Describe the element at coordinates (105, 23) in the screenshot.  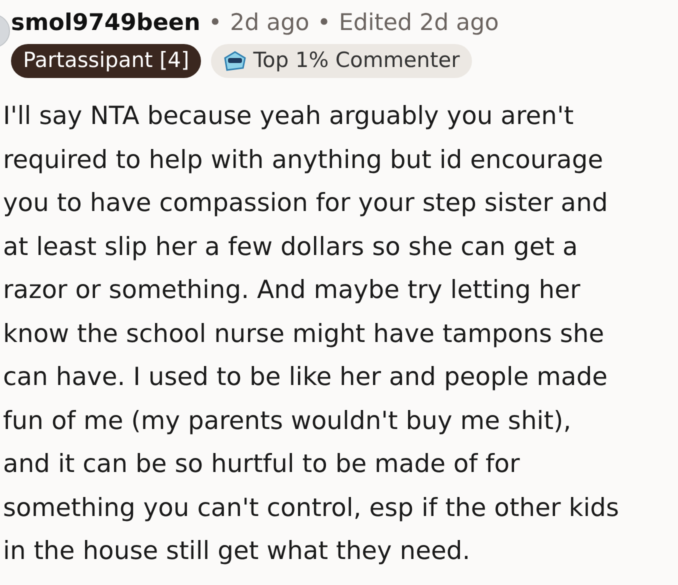
I see `username: smol9749been` at that location.